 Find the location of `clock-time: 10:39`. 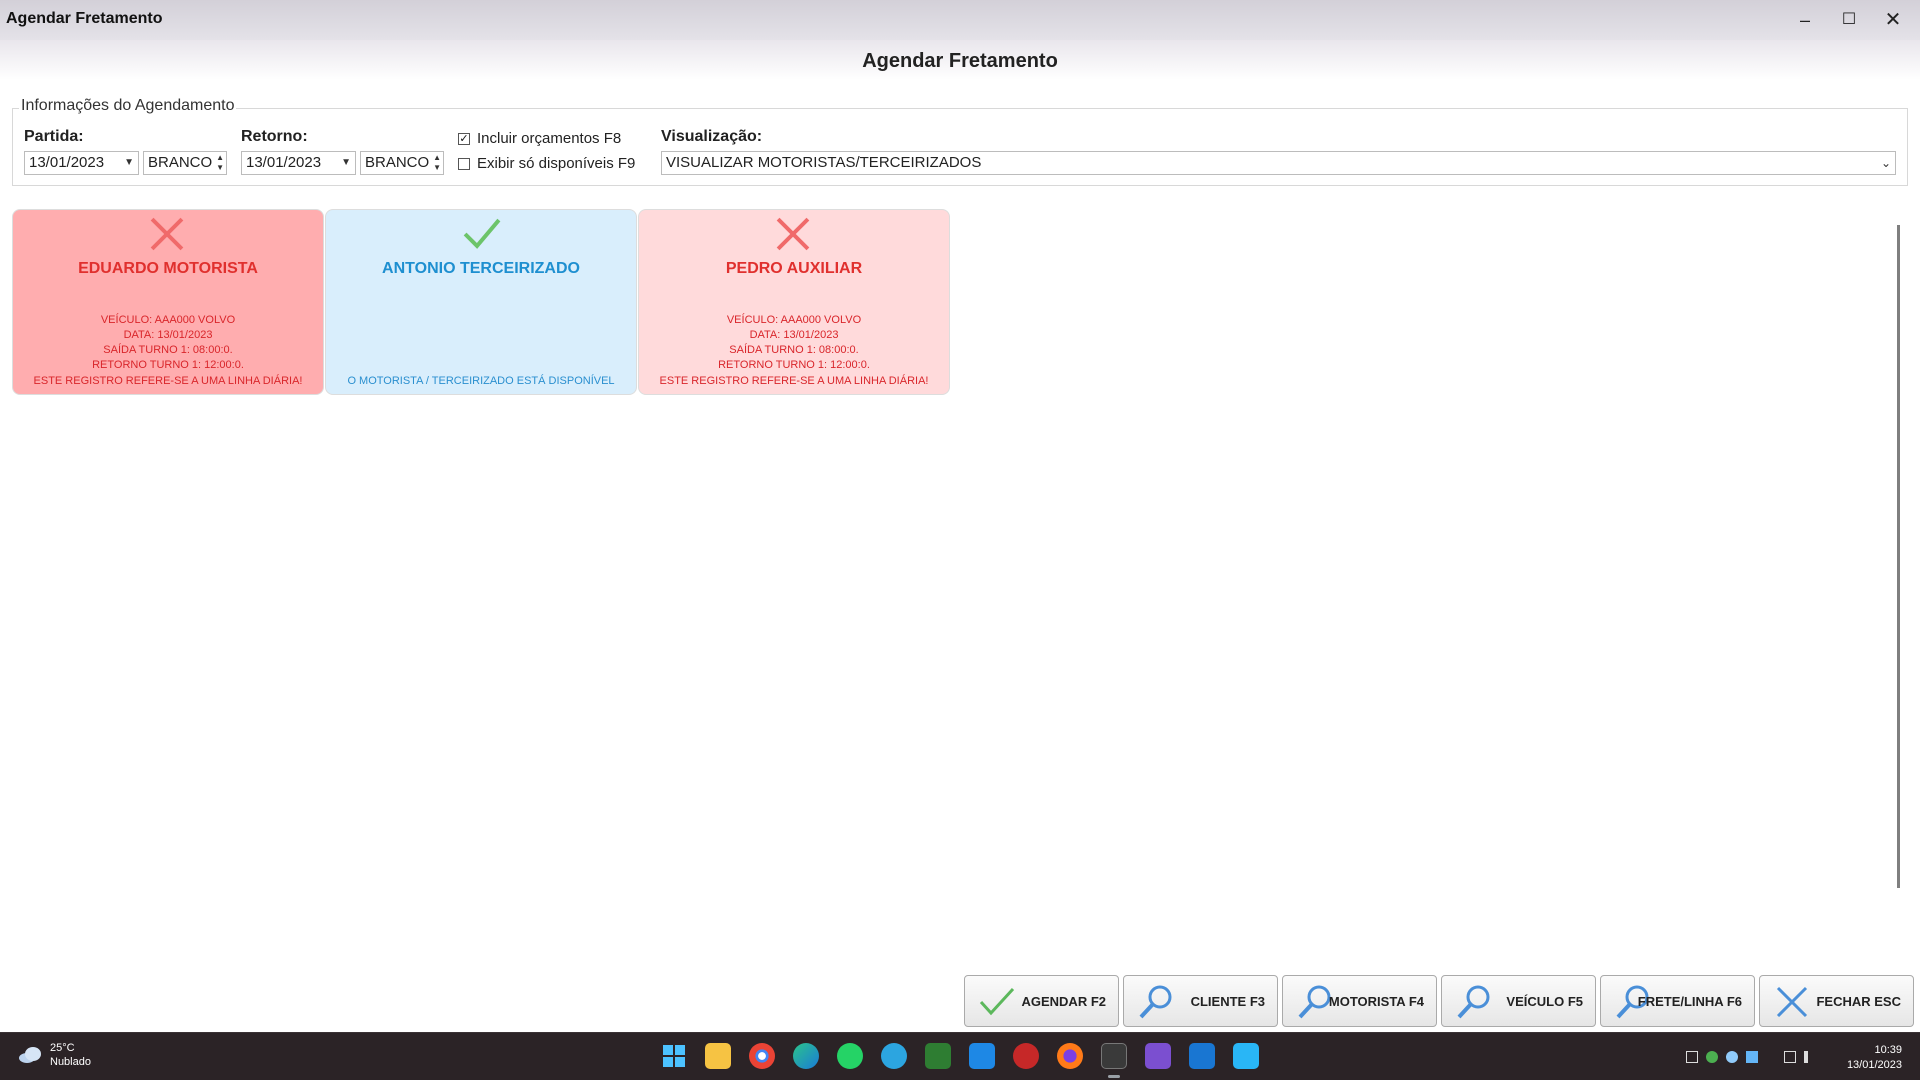

clock-time: 10:39 is located at coordinates (1888, 1050).